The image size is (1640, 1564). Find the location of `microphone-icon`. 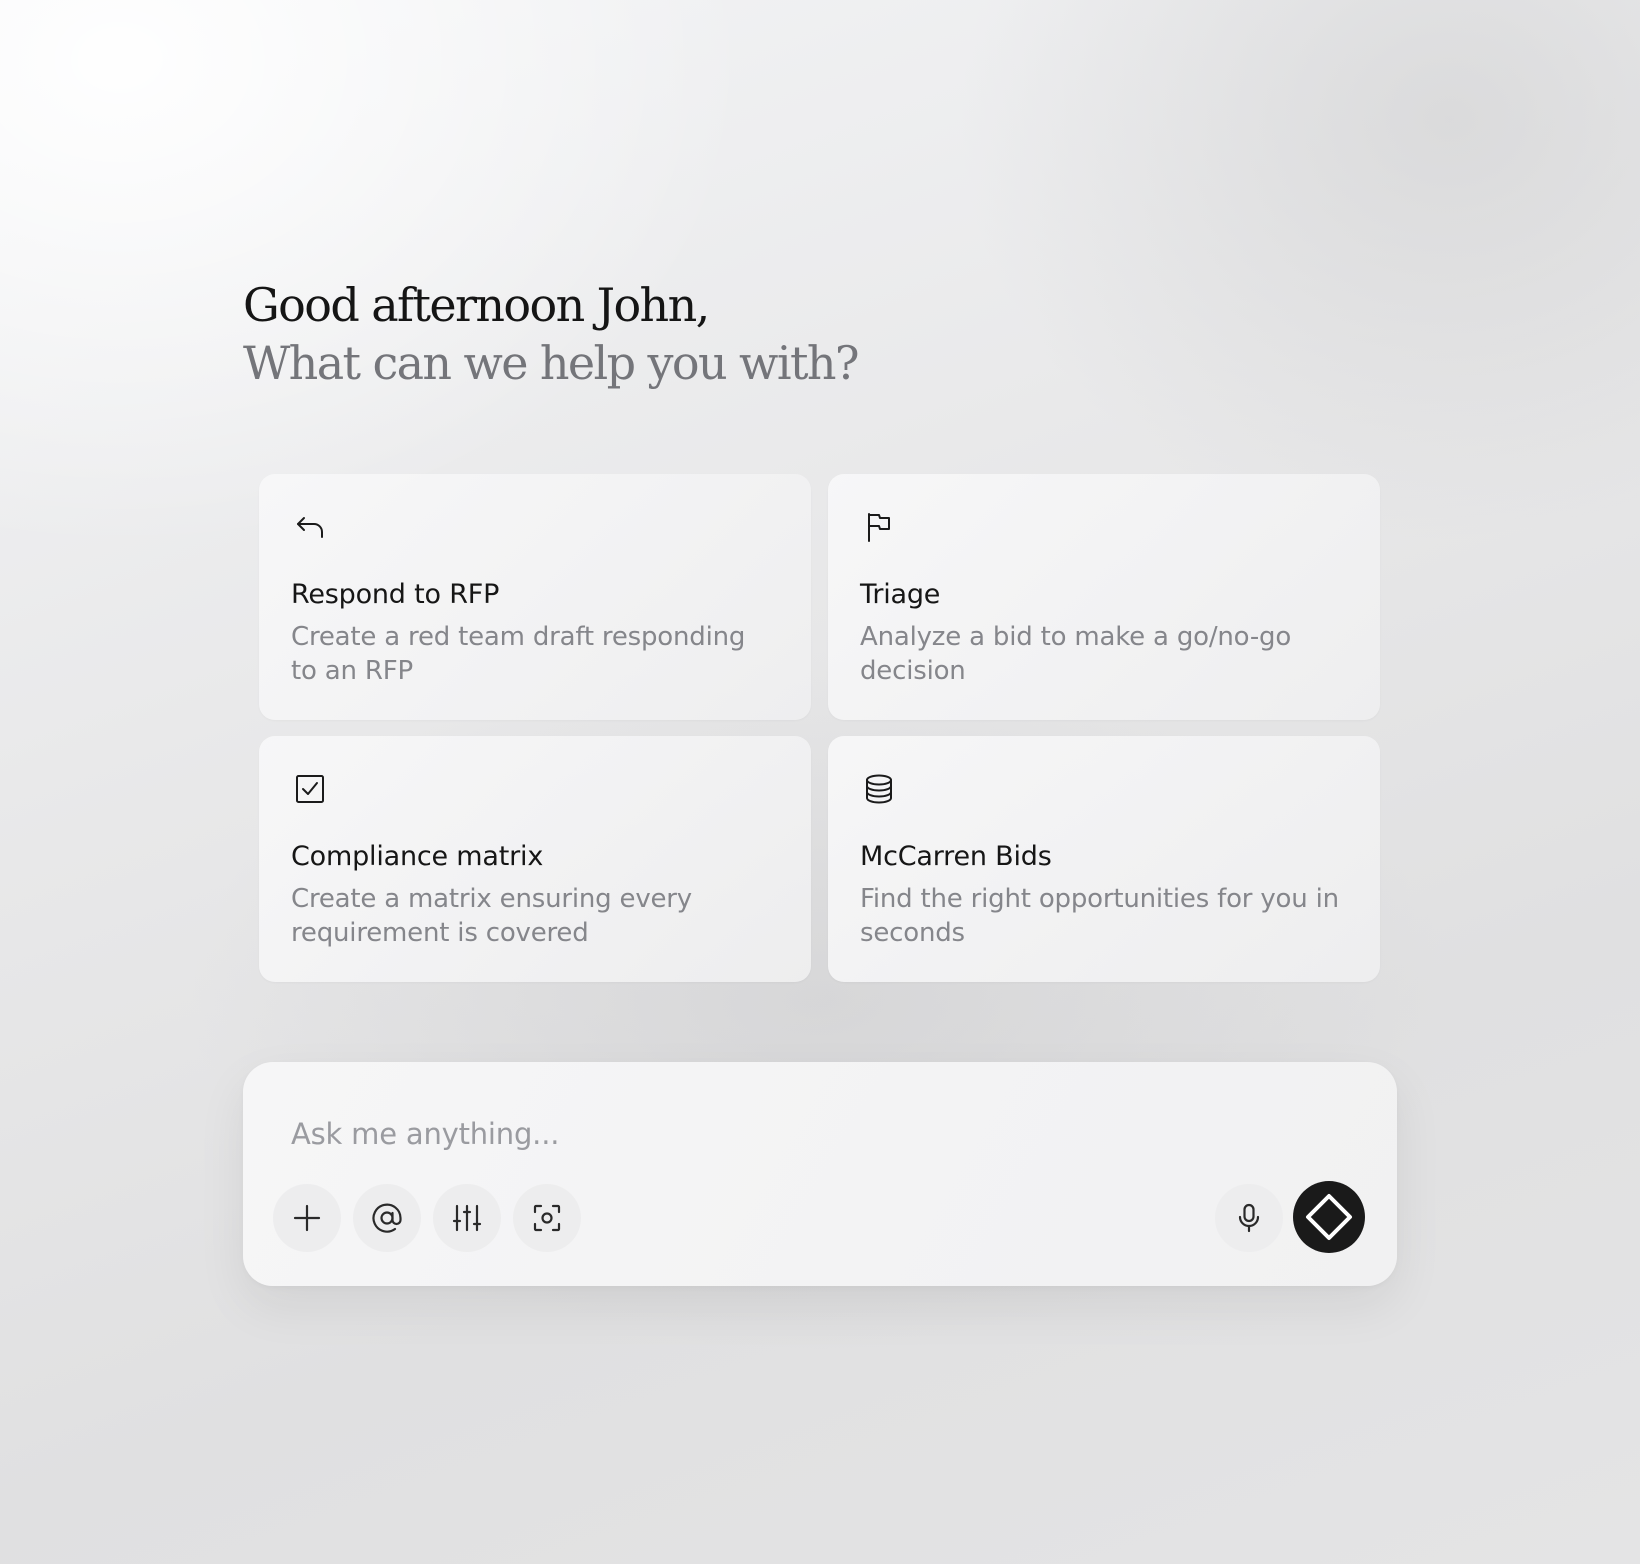

microphone-icon is located at coordinates (1249, 1218).